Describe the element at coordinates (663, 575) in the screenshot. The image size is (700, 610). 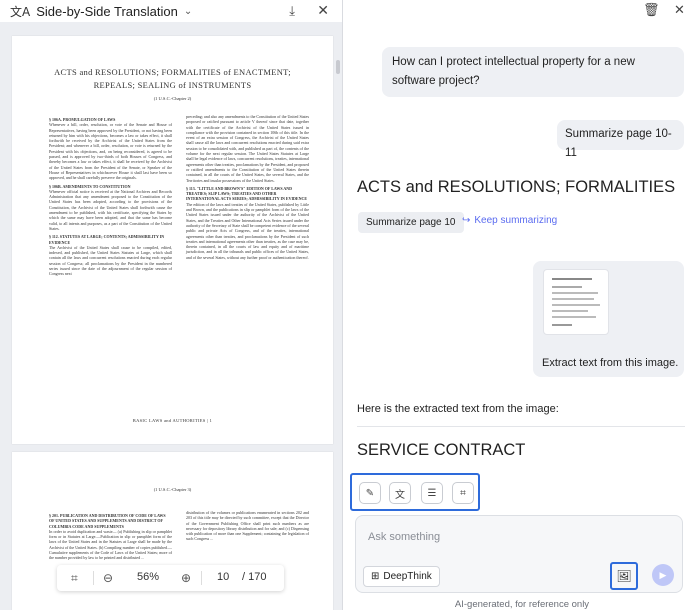
I see `send-icon: ▶` at that location.